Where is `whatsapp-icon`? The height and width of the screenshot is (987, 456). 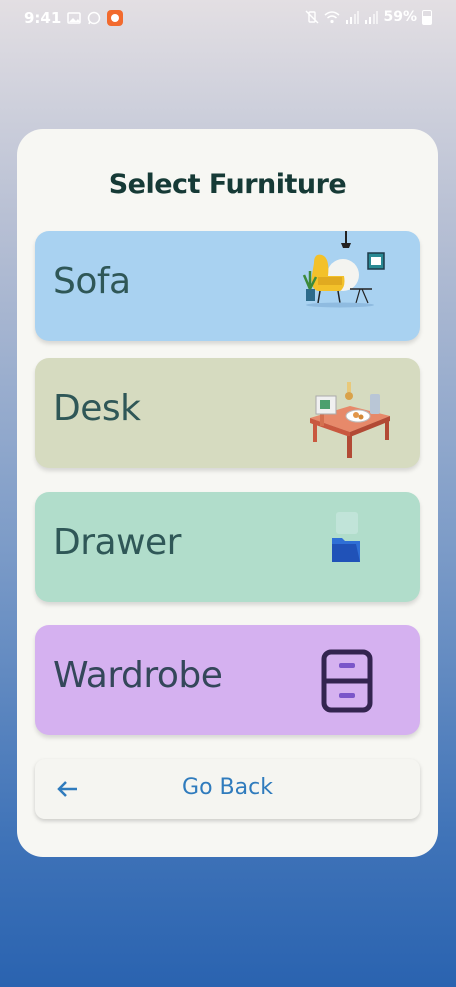 whatsapp-icon is located at coordinates (94, 18).